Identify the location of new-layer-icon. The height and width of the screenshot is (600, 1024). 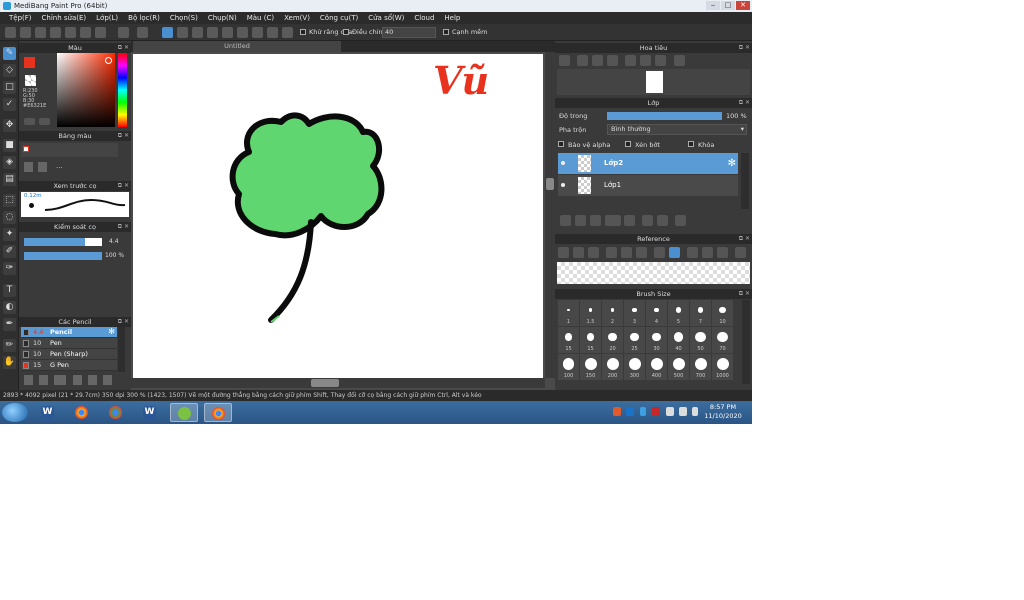
(565, 220).